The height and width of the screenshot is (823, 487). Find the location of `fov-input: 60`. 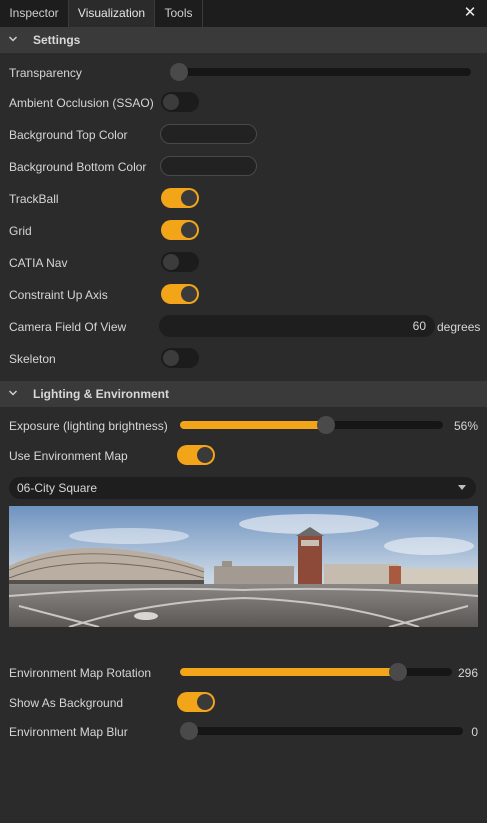

fov-input: 60 is located at coordinates (297, 326).